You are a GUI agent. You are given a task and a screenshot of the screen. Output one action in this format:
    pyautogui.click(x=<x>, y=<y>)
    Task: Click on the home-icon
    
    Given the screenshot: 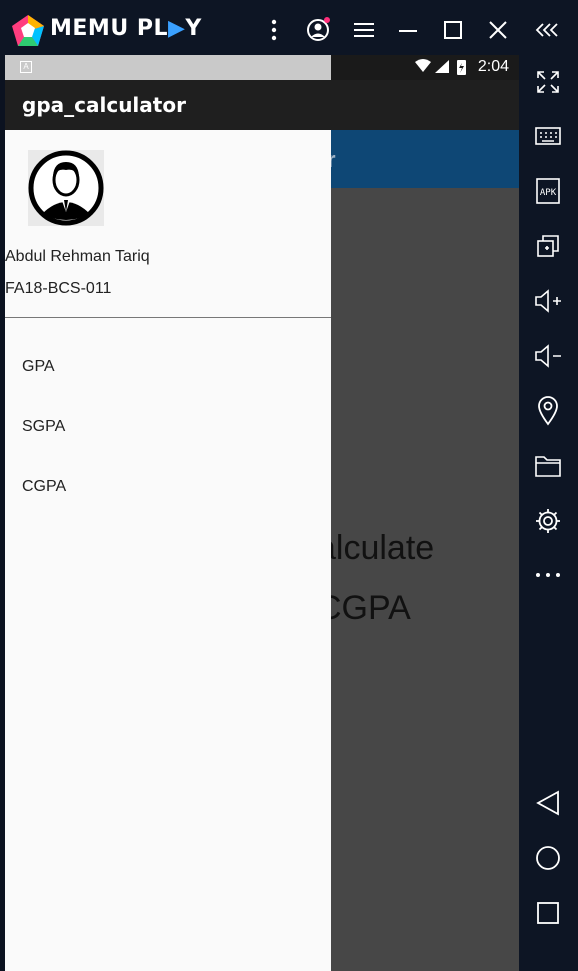 What is the action you would take?
    pyautogui.click(x=548, y=858)
    